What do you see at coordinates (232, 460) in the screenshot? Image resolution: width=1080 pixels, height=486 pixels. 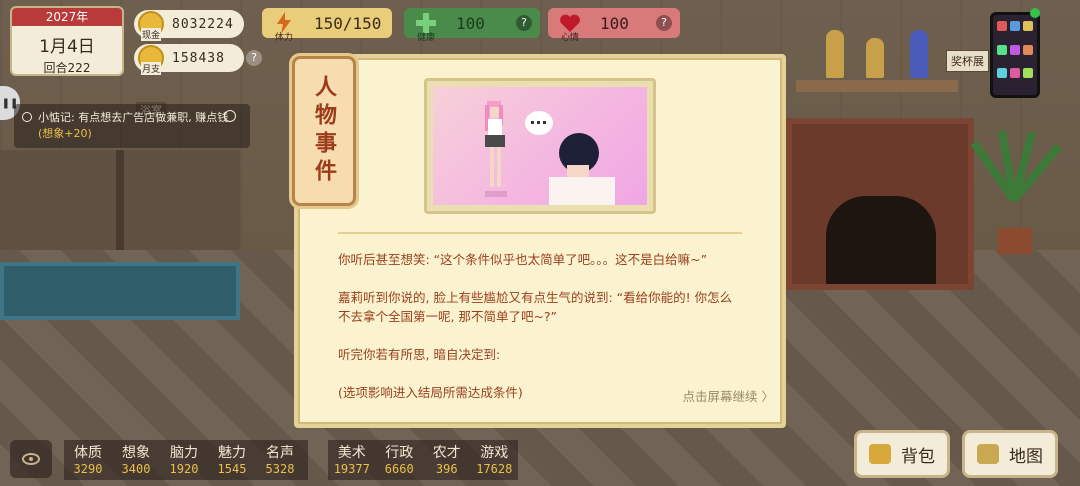 I see `attribute: 魅力 1545` at bounding box center [232, 460].